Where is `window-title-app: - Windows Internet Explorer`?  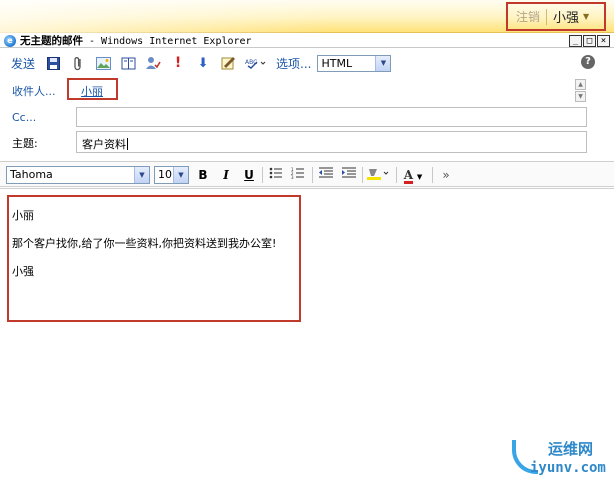
window-title-app: - Windows Internet Explorer is located at coordinates (167, 41).